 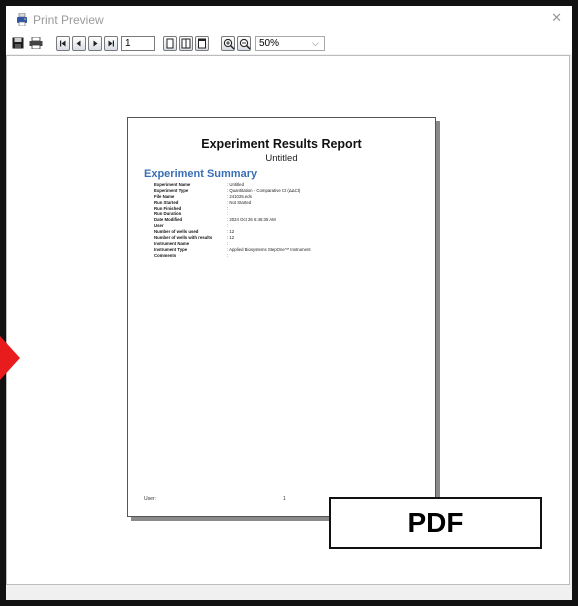 I want to click on last-page-icon, so click(x=111, y=43).